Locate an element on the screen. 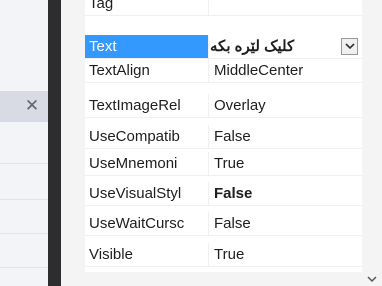  vertical-scrollbar is located at coordinates (372, 143).